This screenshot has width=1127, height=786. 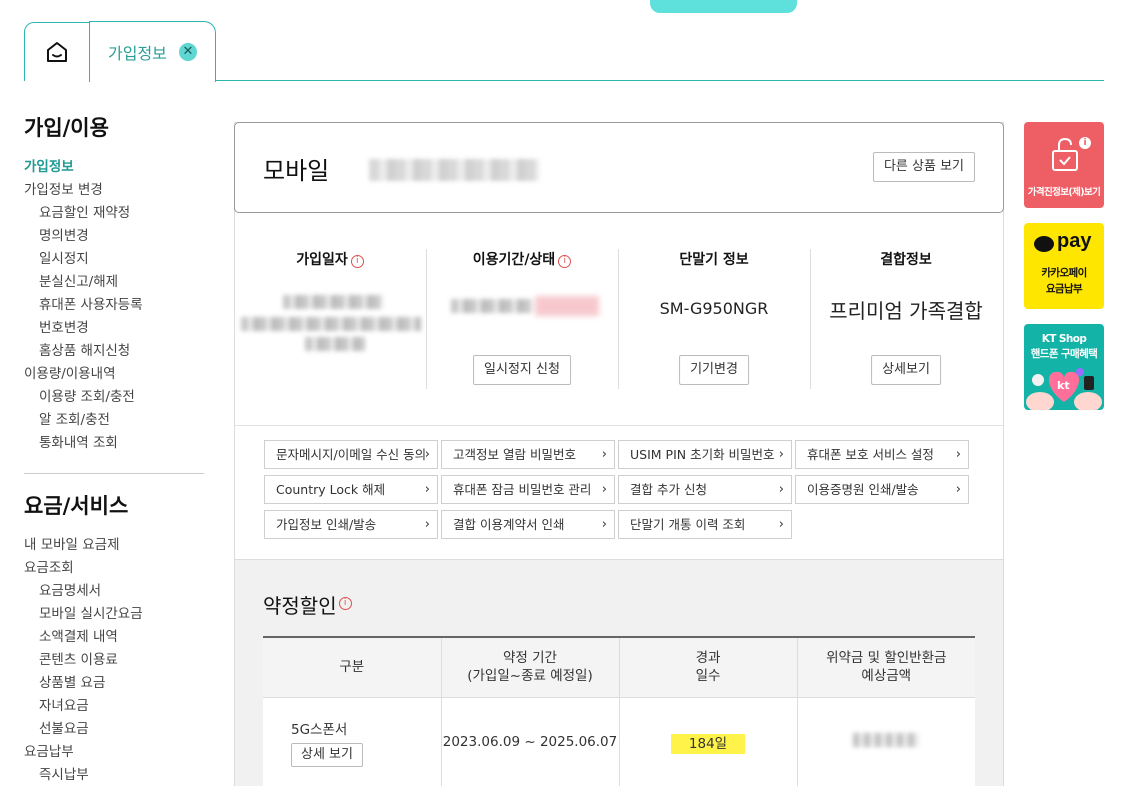 I want to click on bundle-info-column: 결합정보 프리미엄 가족결합 상세보기, so click(x=906, y=319).